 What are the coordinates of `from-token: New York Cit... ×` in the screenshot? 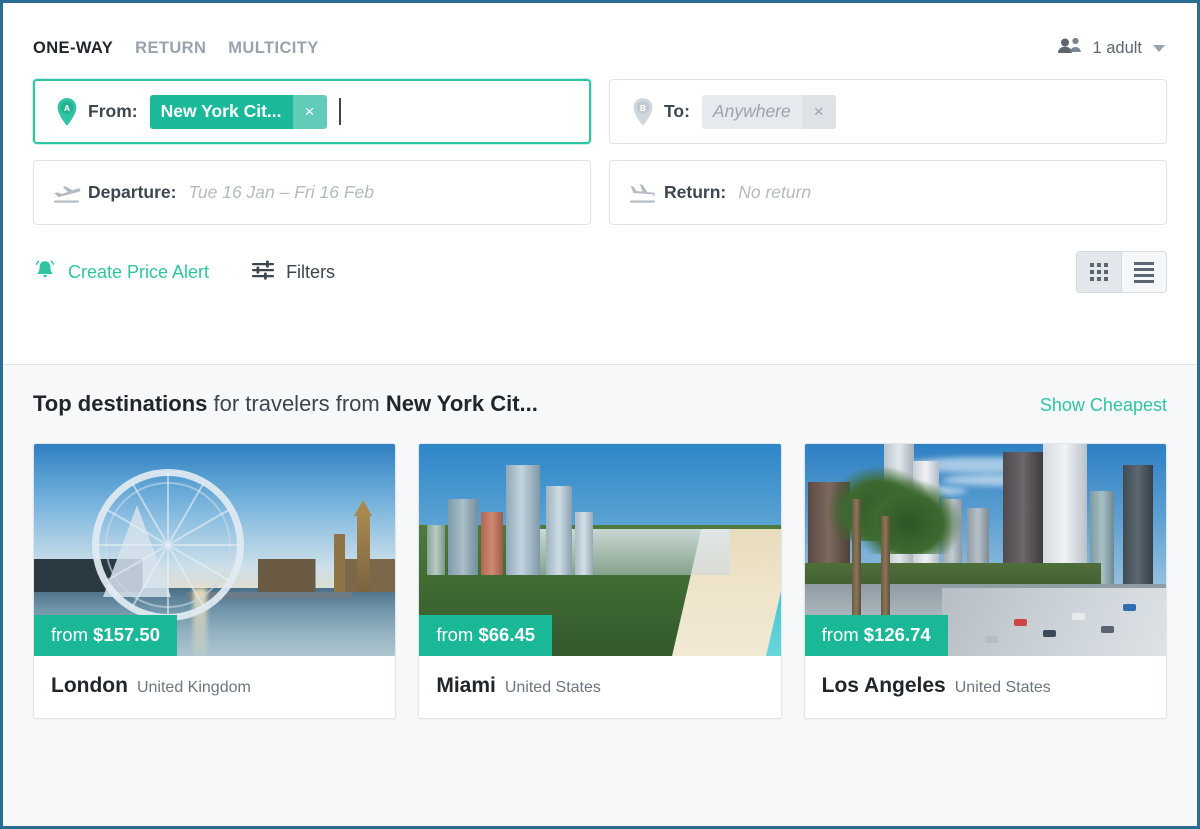 It's located at (238, 111).